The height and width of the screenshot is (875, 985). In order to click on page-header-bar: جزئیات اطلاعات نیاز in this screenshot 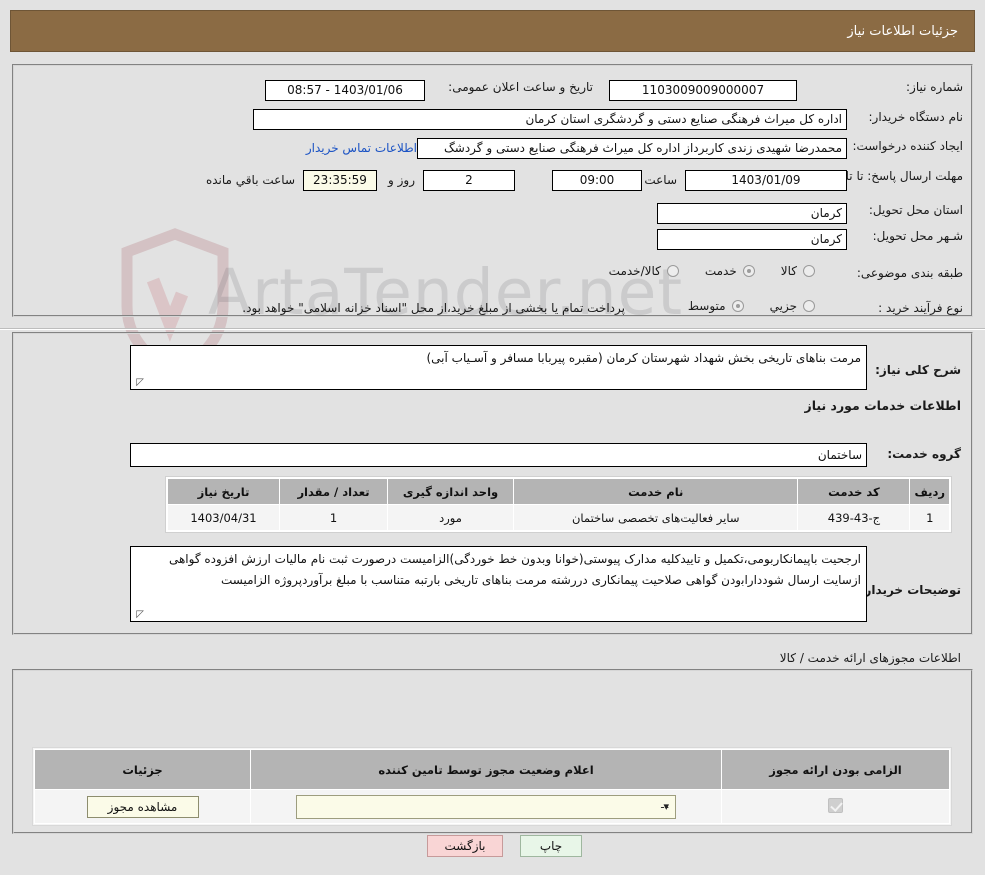, I will do `click(492, 31)`.